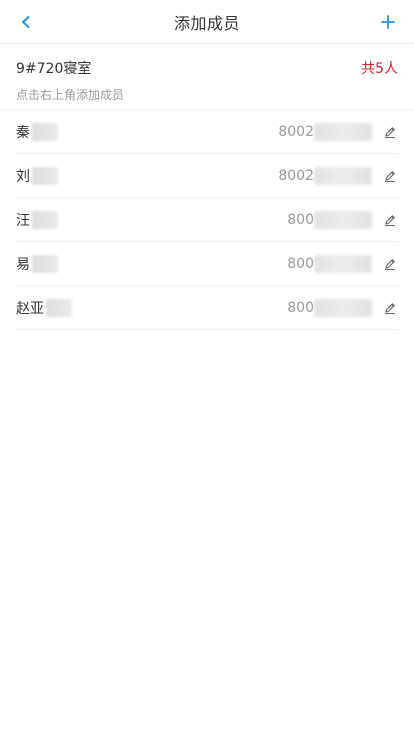 This screenshot has height=736, width=414. I want to click on member-name: 秦, so click(23, 132).